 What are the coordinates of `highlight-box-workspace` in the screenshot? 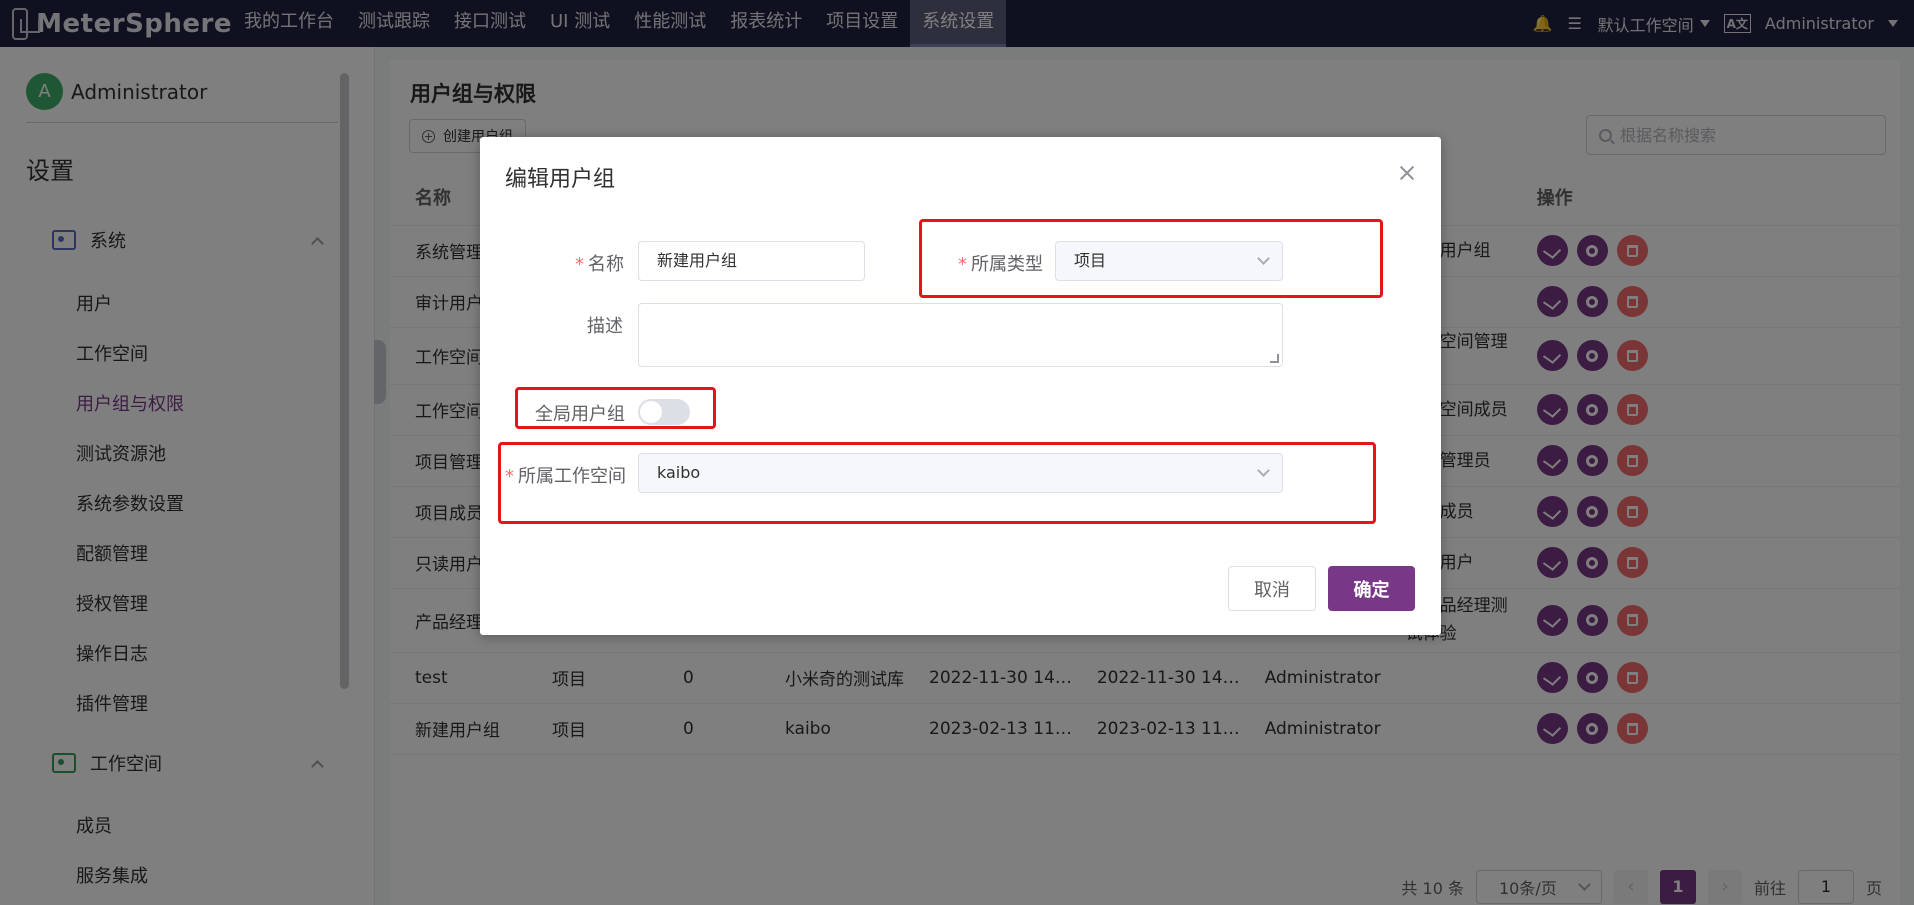 It's located at (937, 483).